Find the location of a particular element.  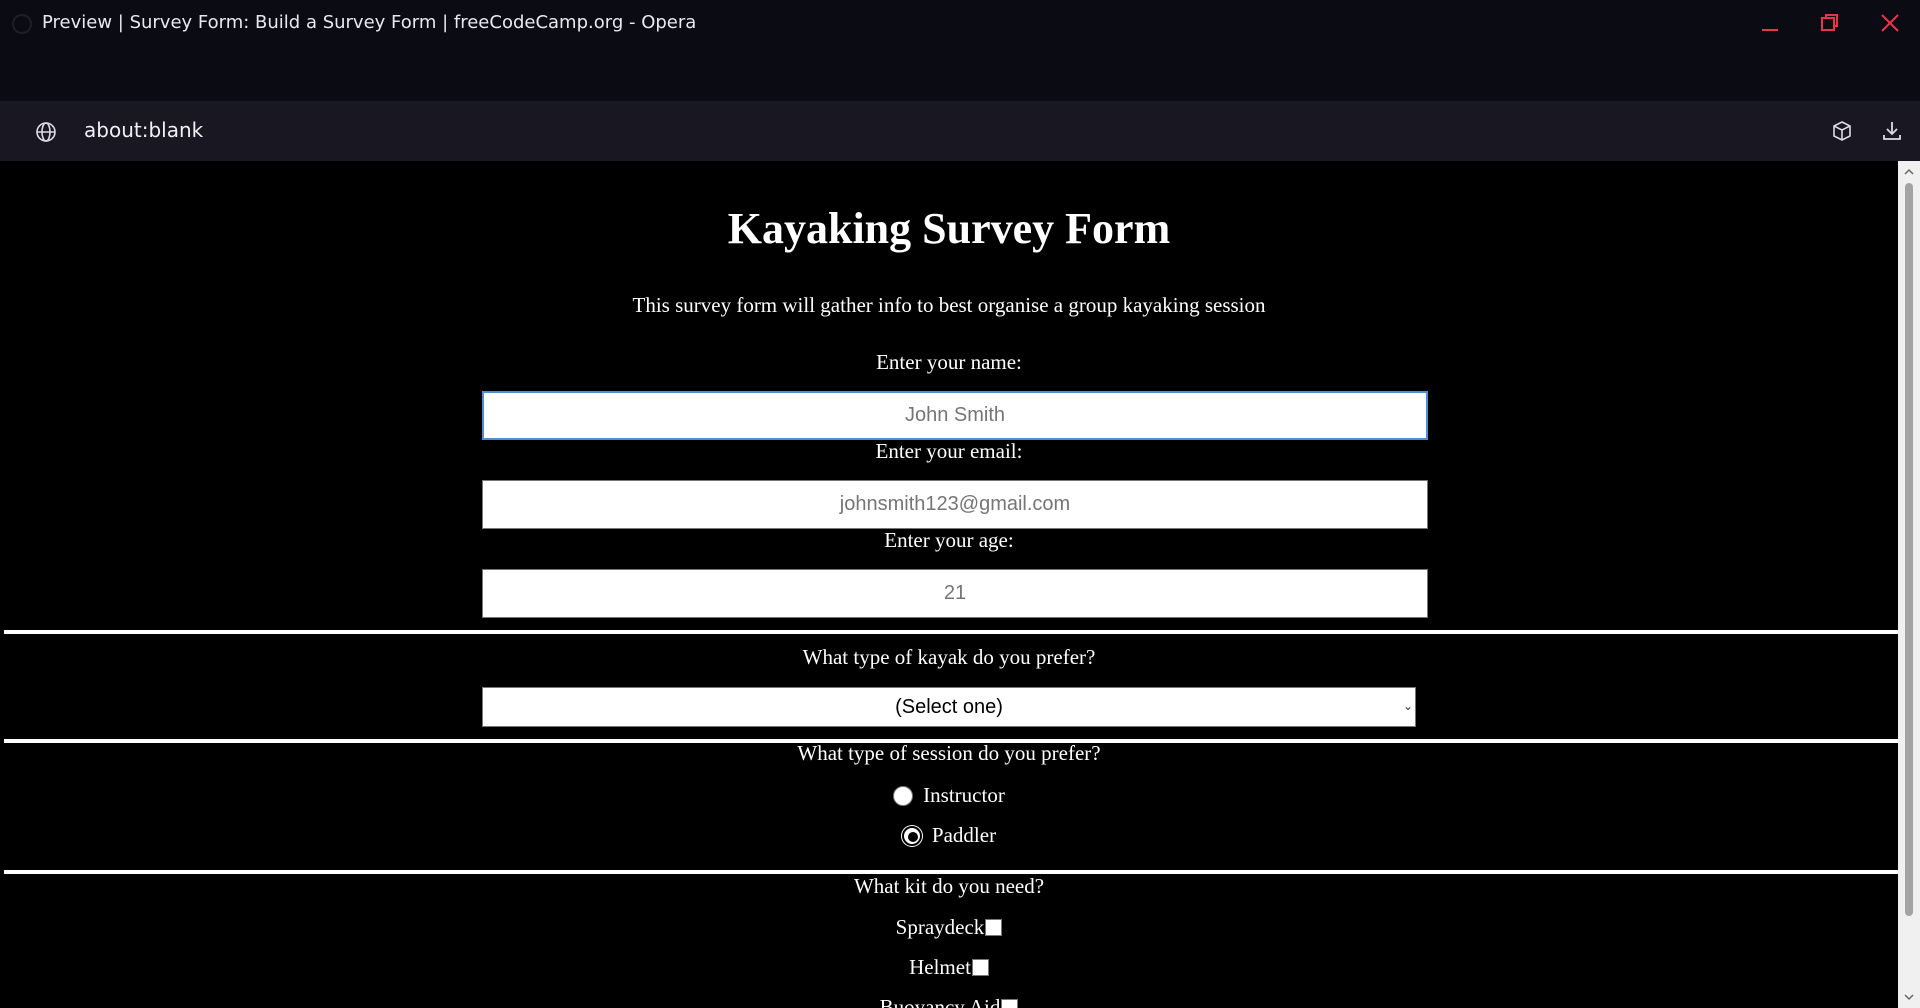

kayak-select-value: (Select one) is located at coordinates (949, 706).